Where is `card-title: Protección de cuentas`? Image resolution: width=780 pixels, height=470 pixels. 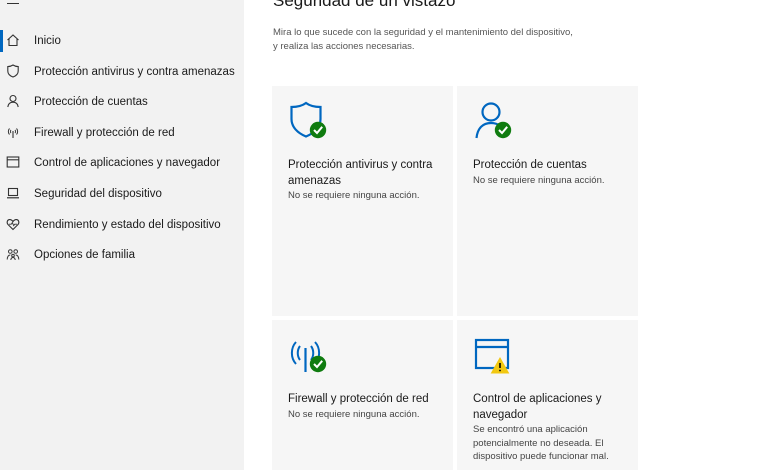
card-title: Protección de cuentas is located at coordinates (530, 165).